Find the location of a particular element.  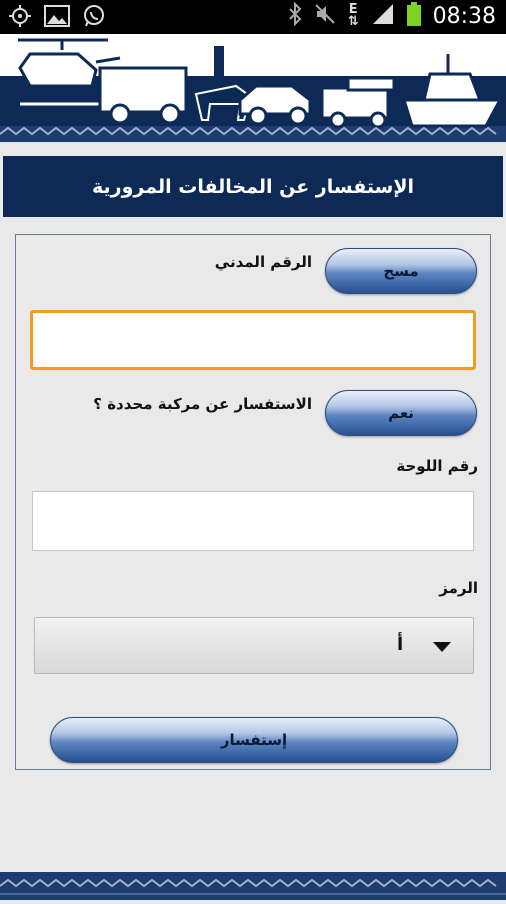

yes-button: نعم is located at coordinates (401, 413).